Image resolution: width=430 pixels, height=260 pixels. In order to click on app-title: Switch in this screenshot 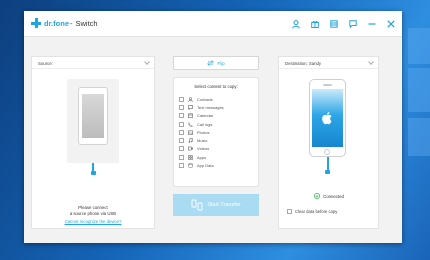, I will do `click(86, 23)`.